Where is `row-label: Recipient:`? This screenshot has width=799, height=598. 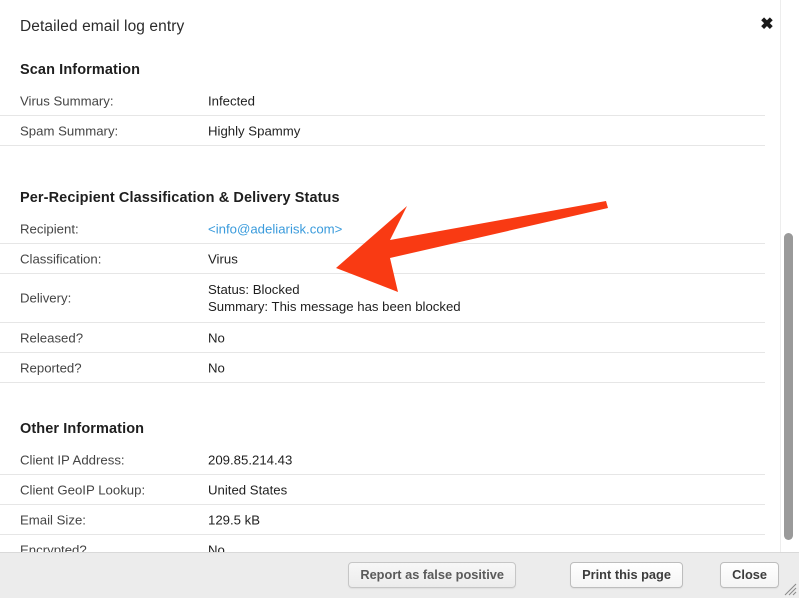 row-label: Recipient: is located at coordinates (49, 228).